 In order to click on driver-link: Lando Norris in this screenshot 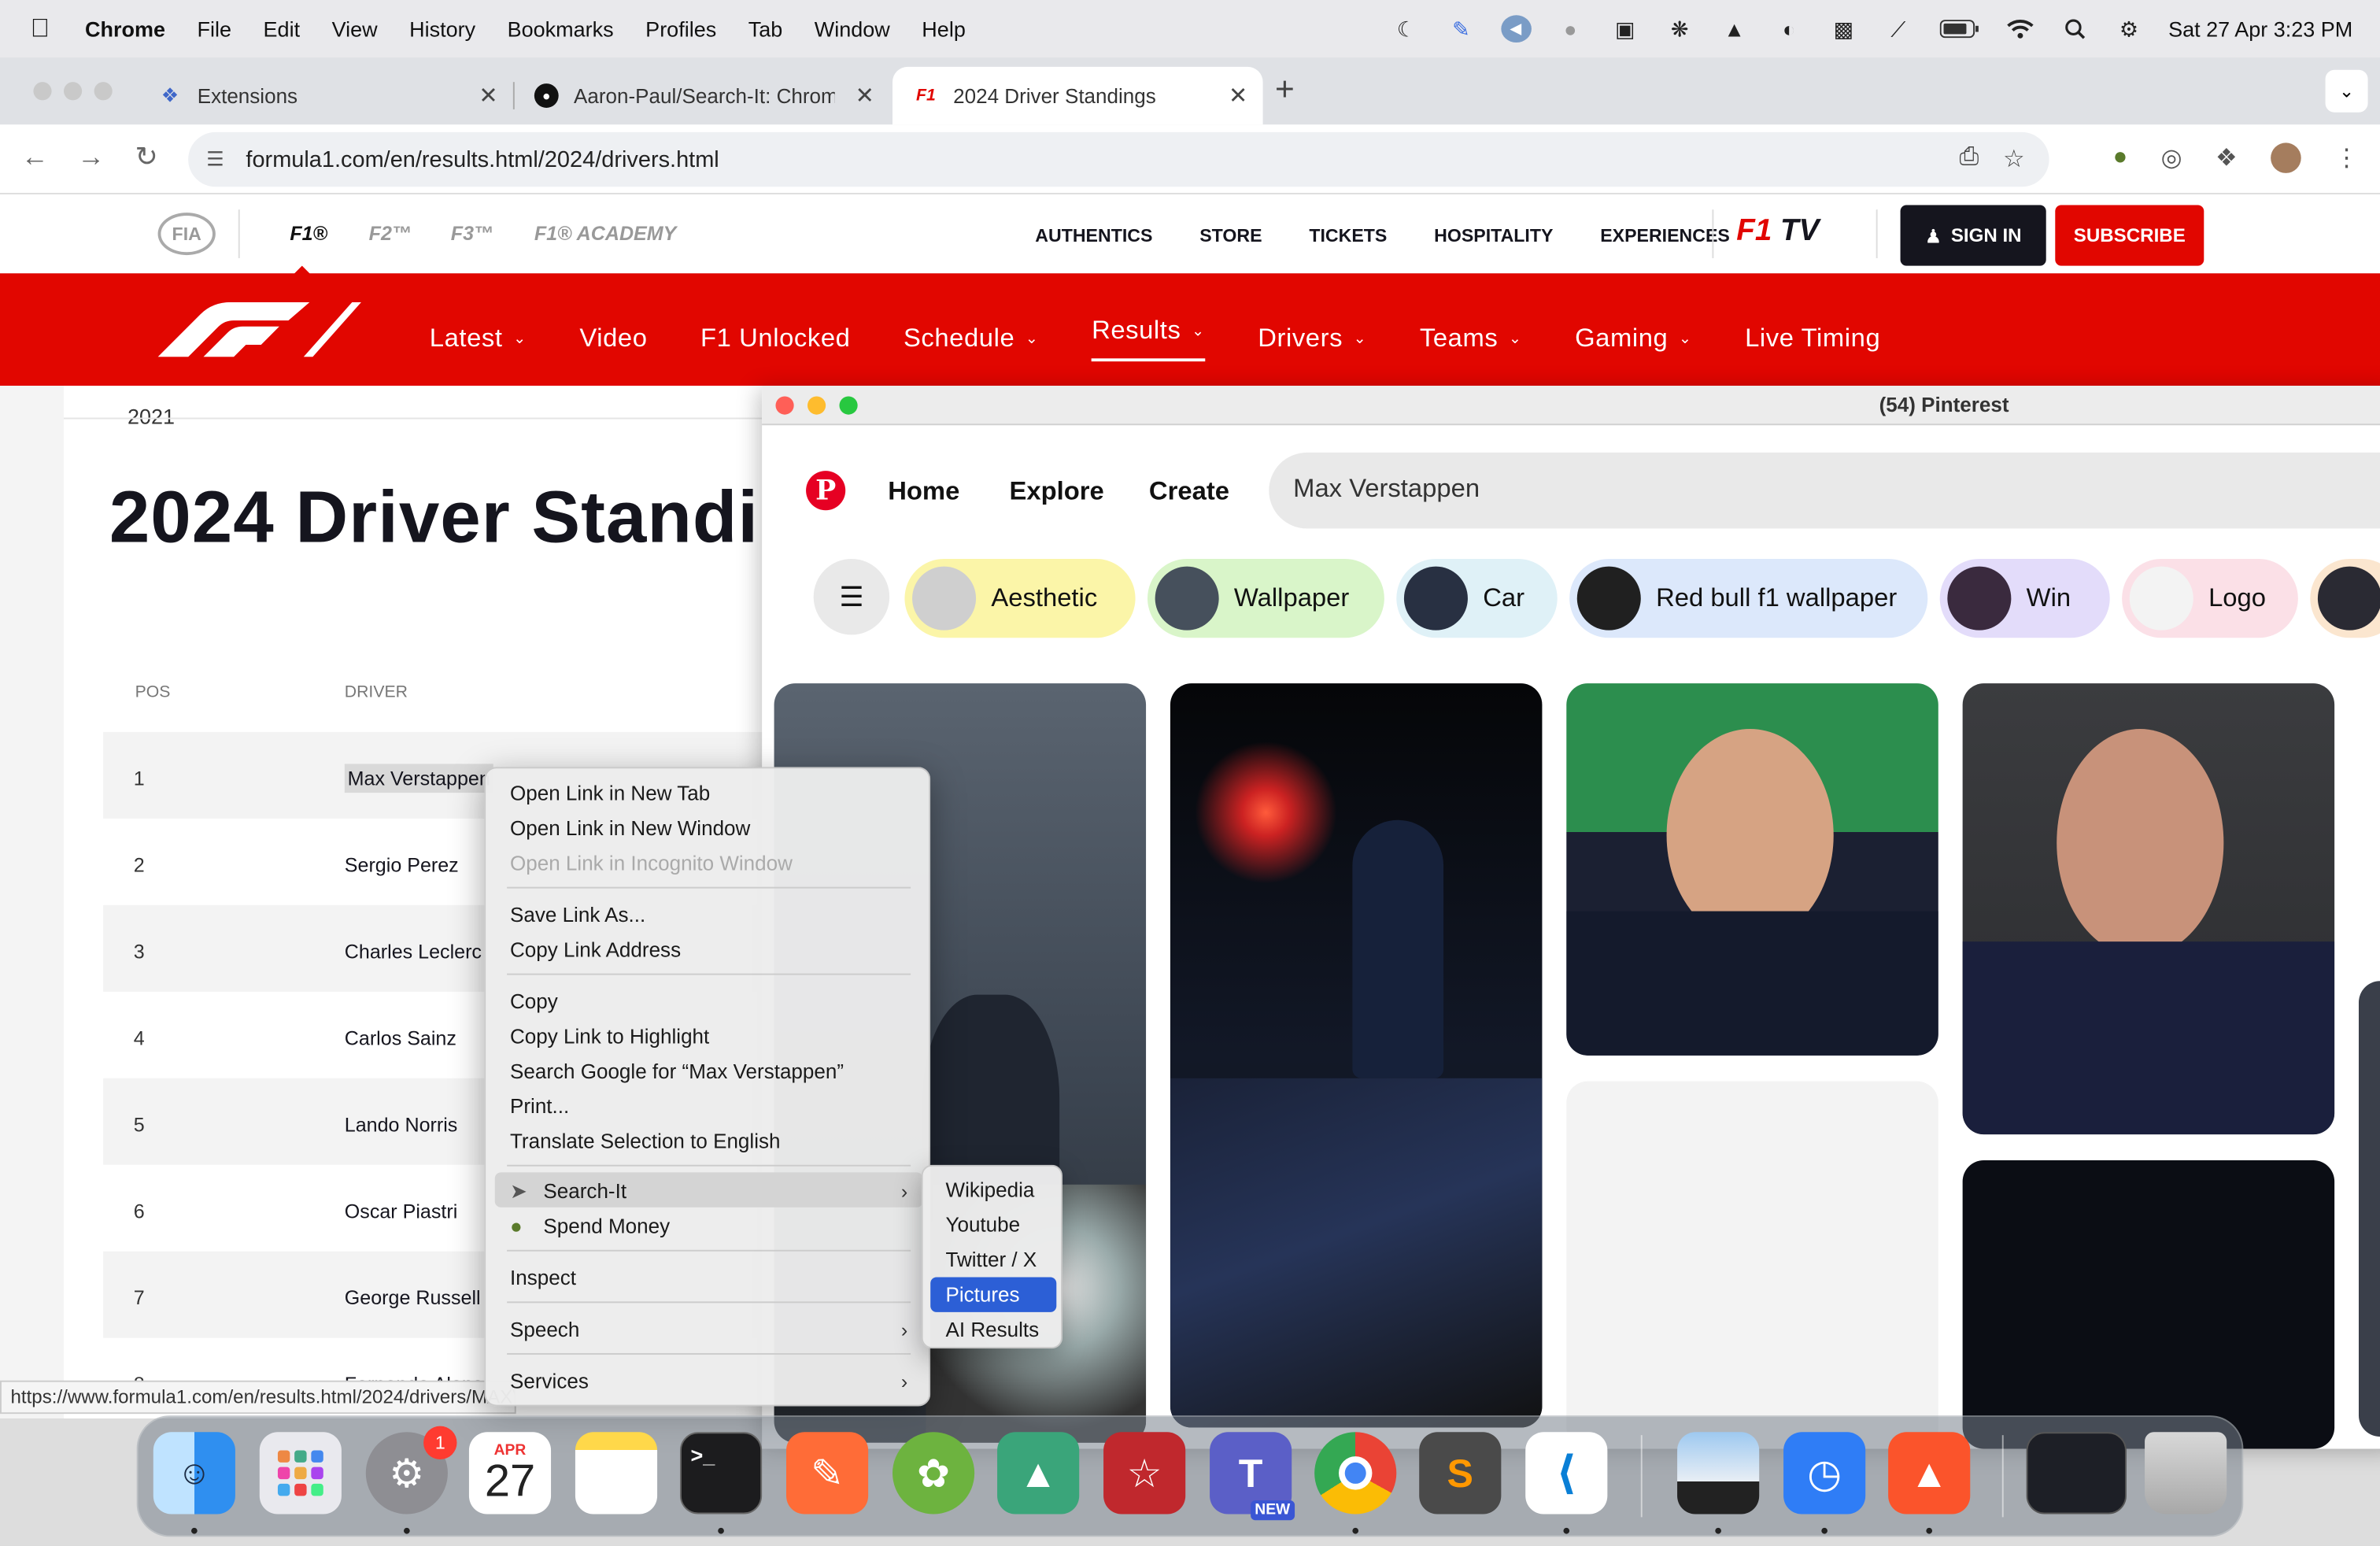, I will do `click(401, 1124)`.